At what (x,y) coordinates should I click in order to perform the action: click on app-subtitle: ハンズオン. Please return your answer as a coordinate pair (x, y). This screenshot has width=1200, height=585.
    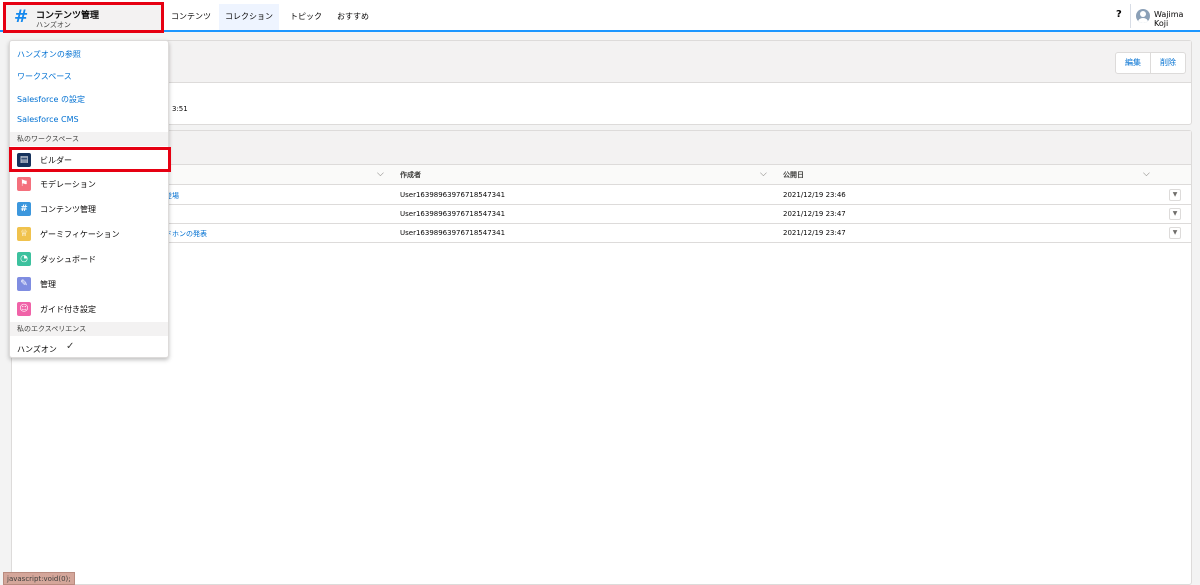
    Looking at the image, I should click on (53, 25).